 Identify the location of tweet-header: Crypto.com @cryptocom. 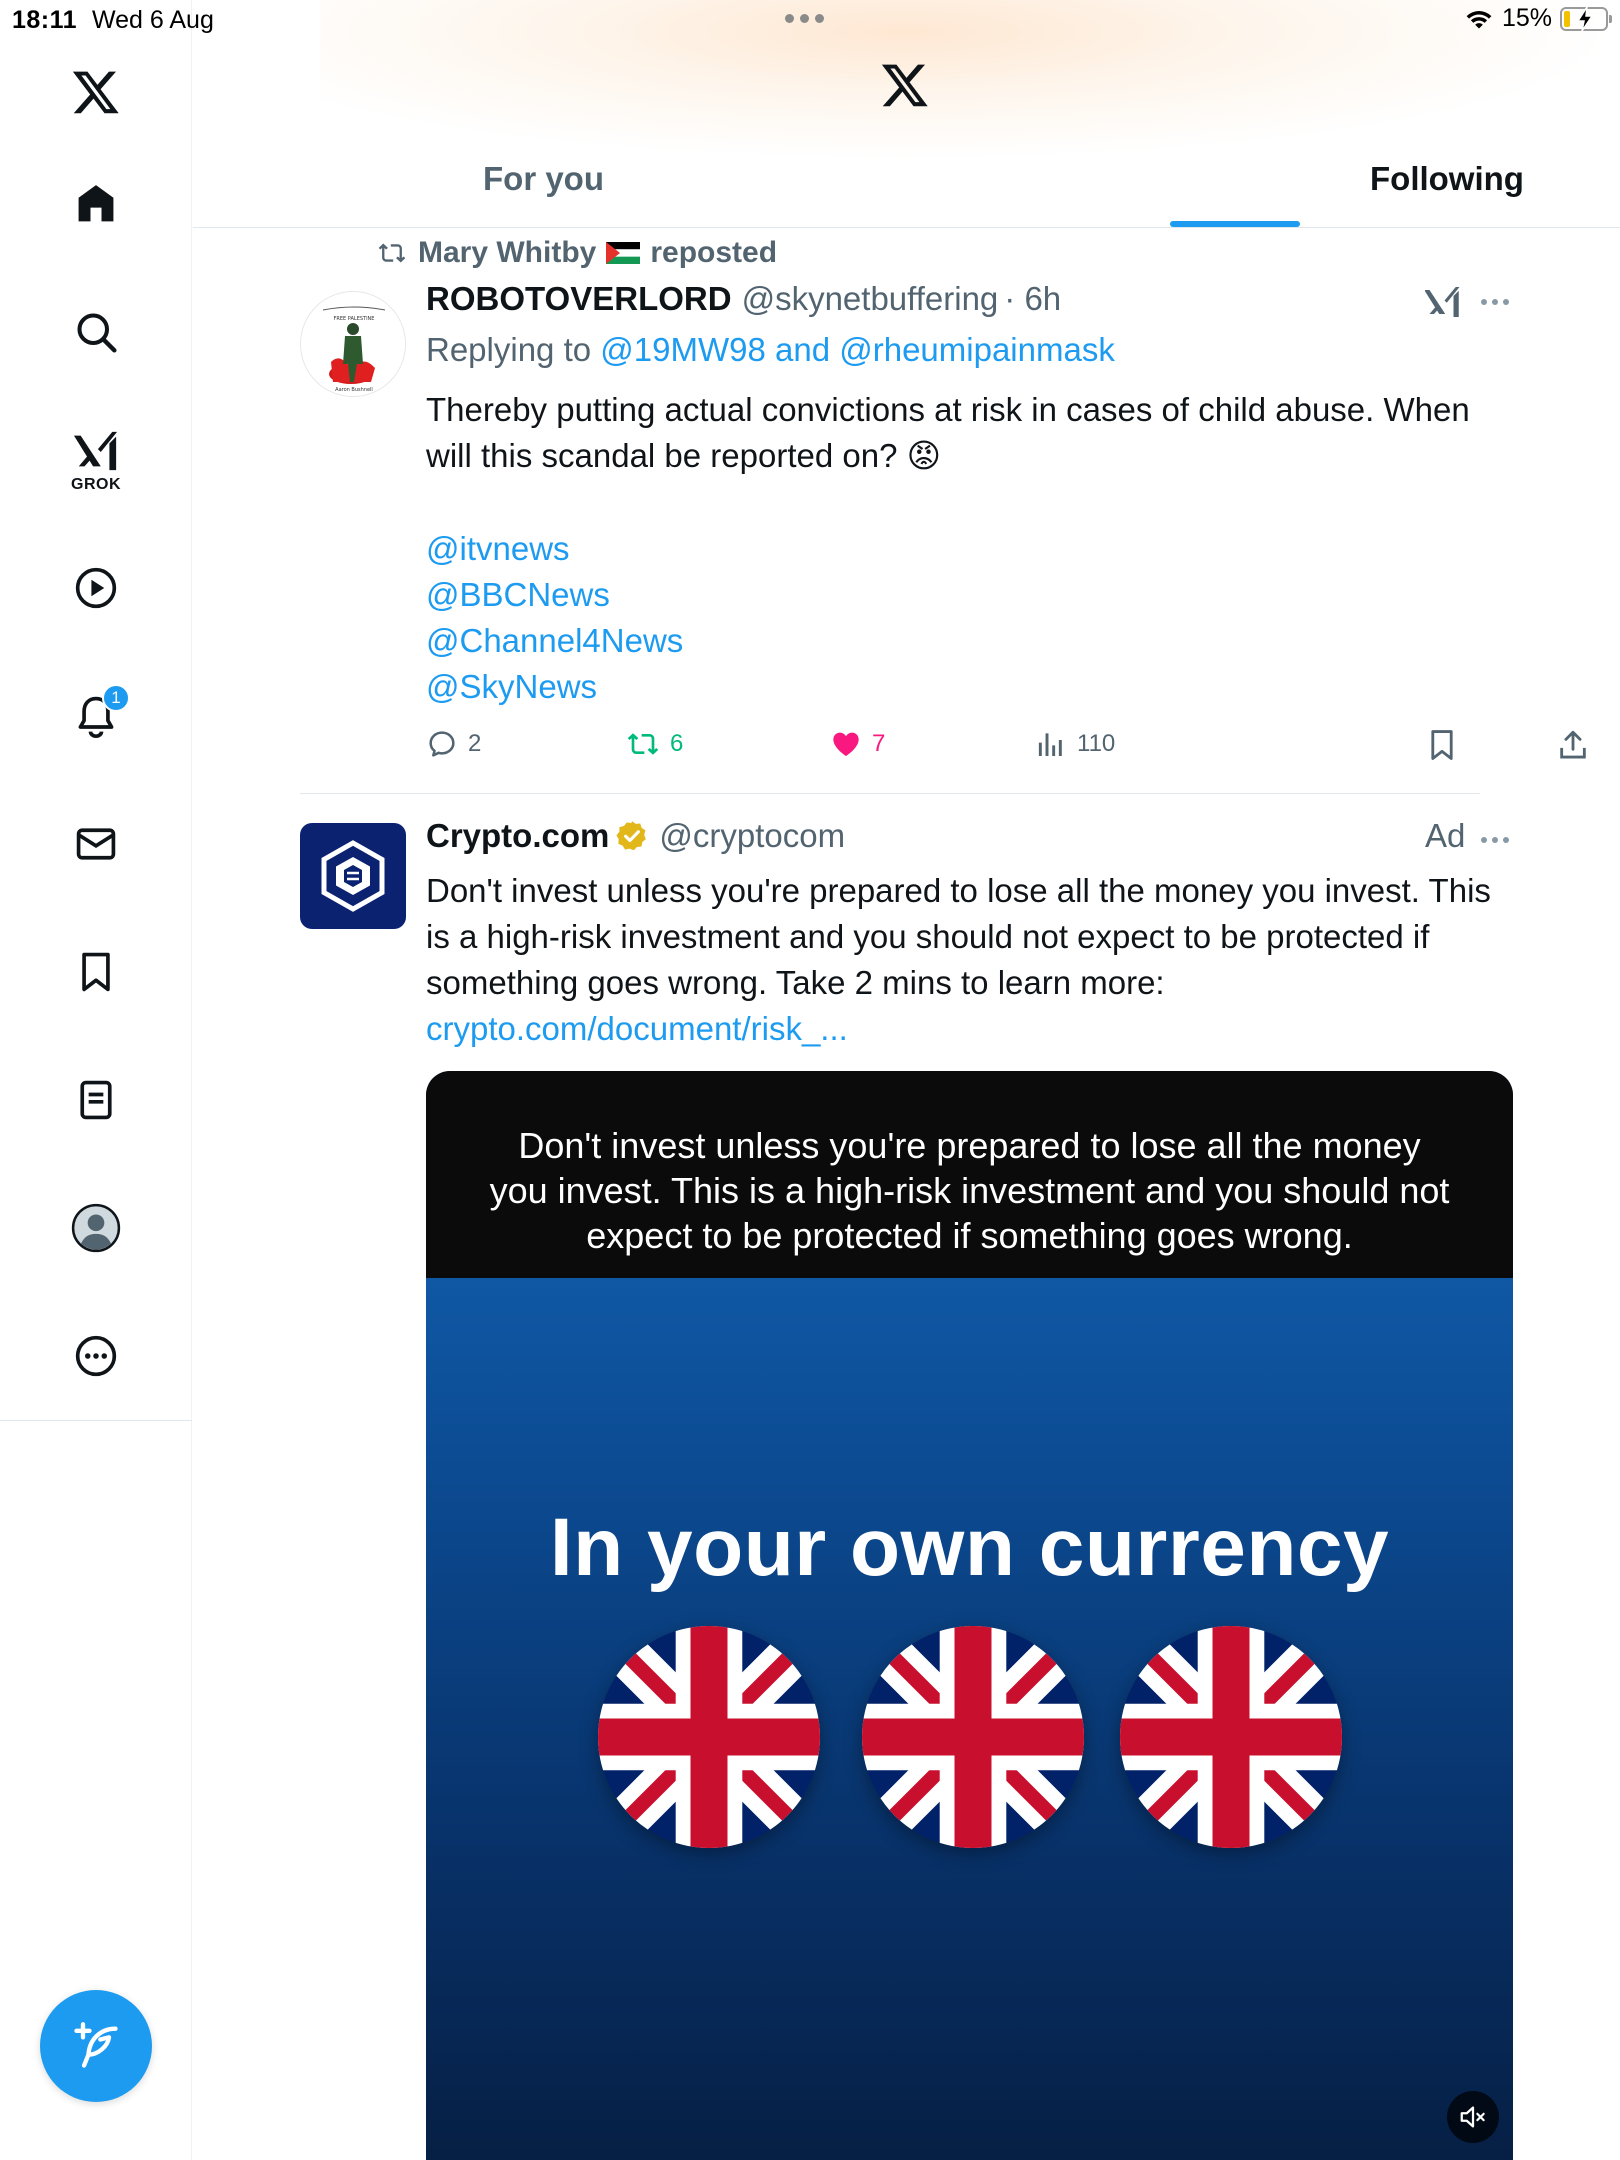
(635, 836).